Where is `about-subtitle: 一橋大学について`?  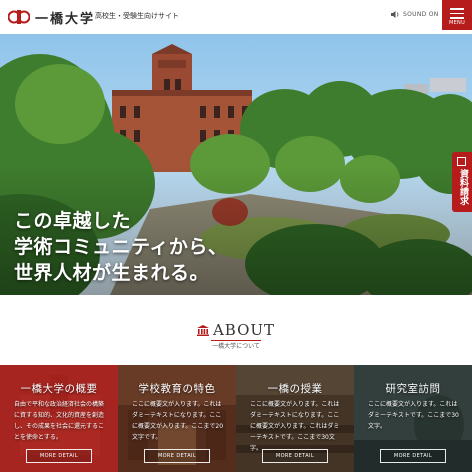 about-subtitle: 一橋大学について is located at coordinates (236, 346).